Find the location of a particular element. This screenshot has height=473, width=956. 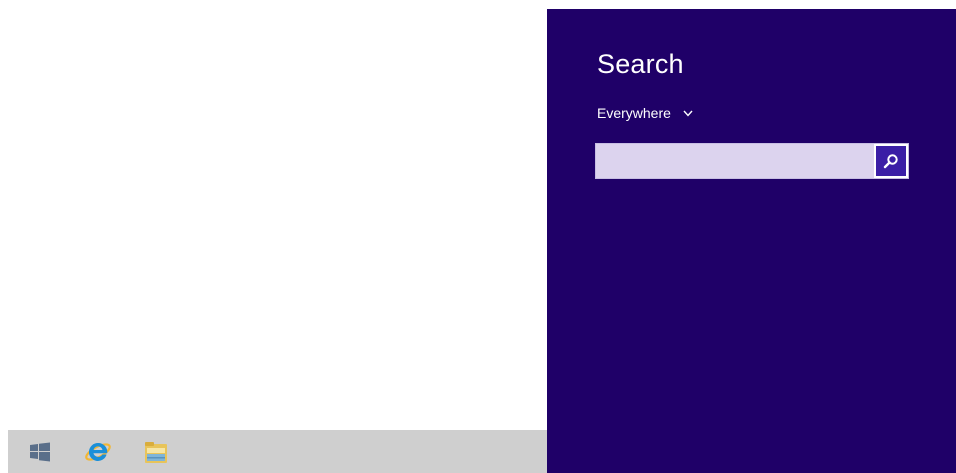

start-button is located at coordinates (40, 451).